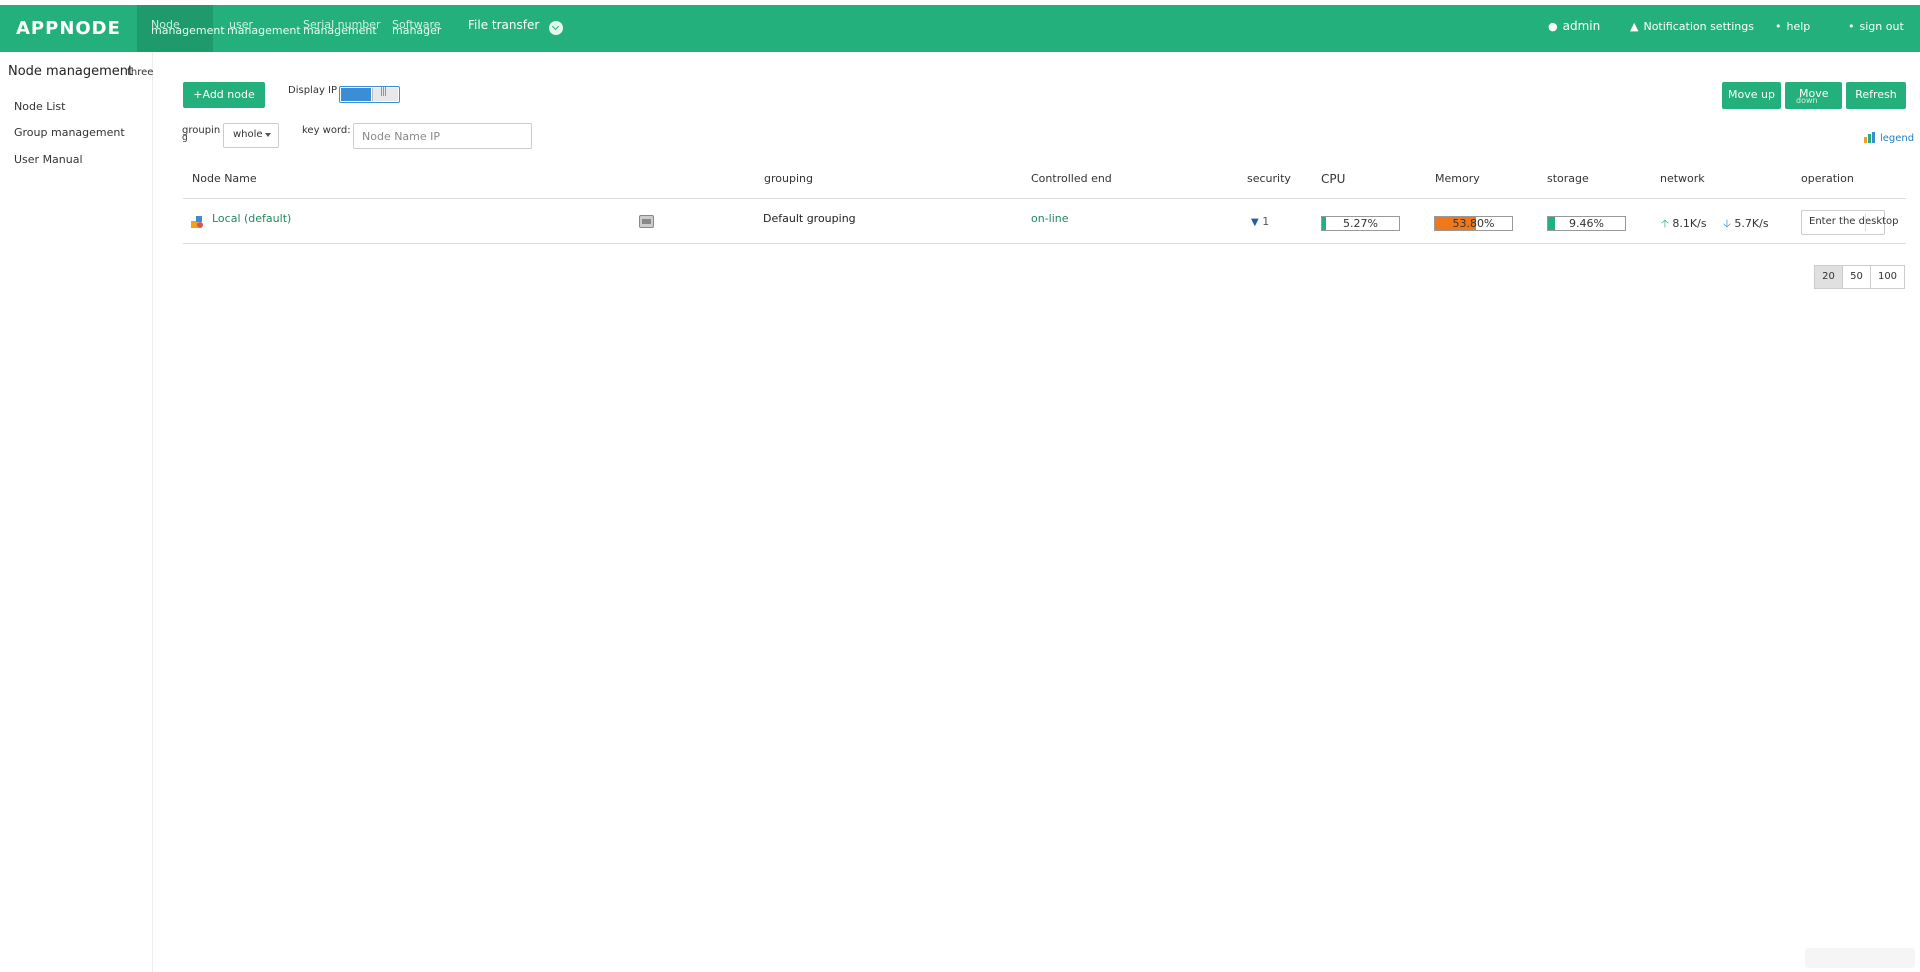 The width and height of the screenshot is (1920, 972). I want to click on node-grouping: Default grouping, so click(809, 218).